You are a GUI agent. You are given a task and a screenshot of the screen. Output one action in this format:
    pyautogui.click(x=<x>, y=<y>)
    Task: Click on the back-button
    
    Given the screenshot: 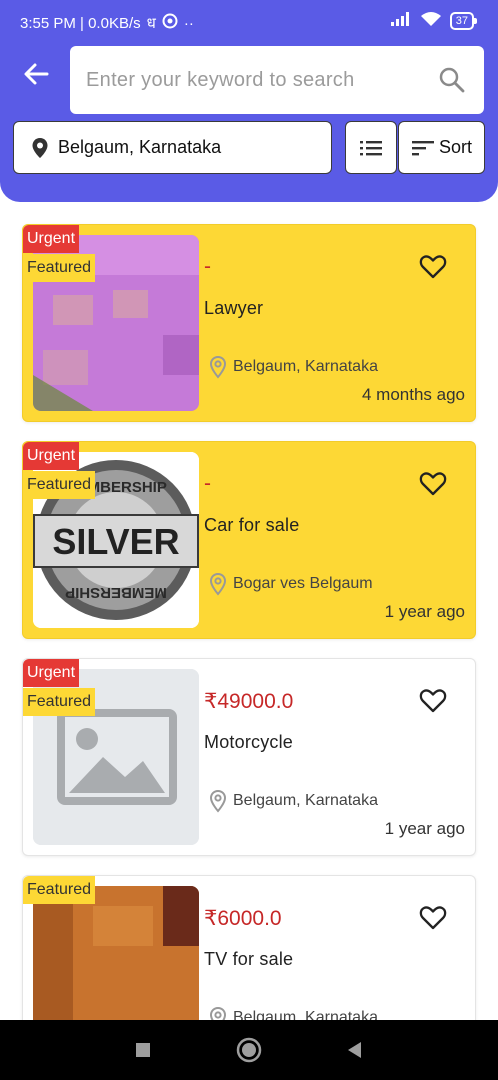 What is the action you would take?
    pyautogui.click(x=36, y=74)
    